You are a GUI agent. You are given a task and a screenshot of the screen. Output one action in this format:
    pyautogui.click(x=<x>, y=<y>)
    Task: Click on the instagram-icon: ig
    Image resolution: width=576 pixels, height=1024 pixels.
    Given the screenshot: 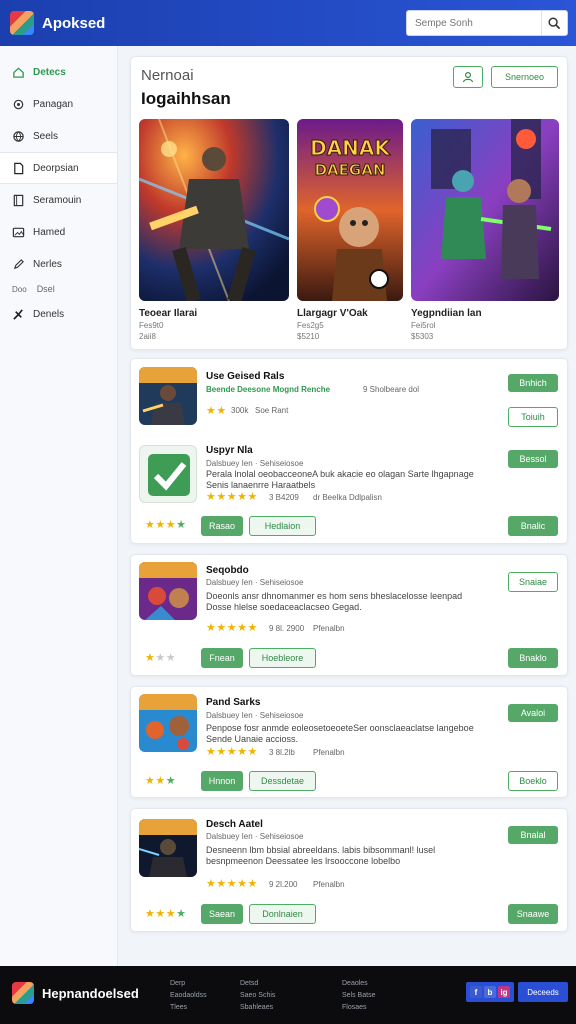 What is the action you would take?
    pyautogui.click(x=504, y=992)
    